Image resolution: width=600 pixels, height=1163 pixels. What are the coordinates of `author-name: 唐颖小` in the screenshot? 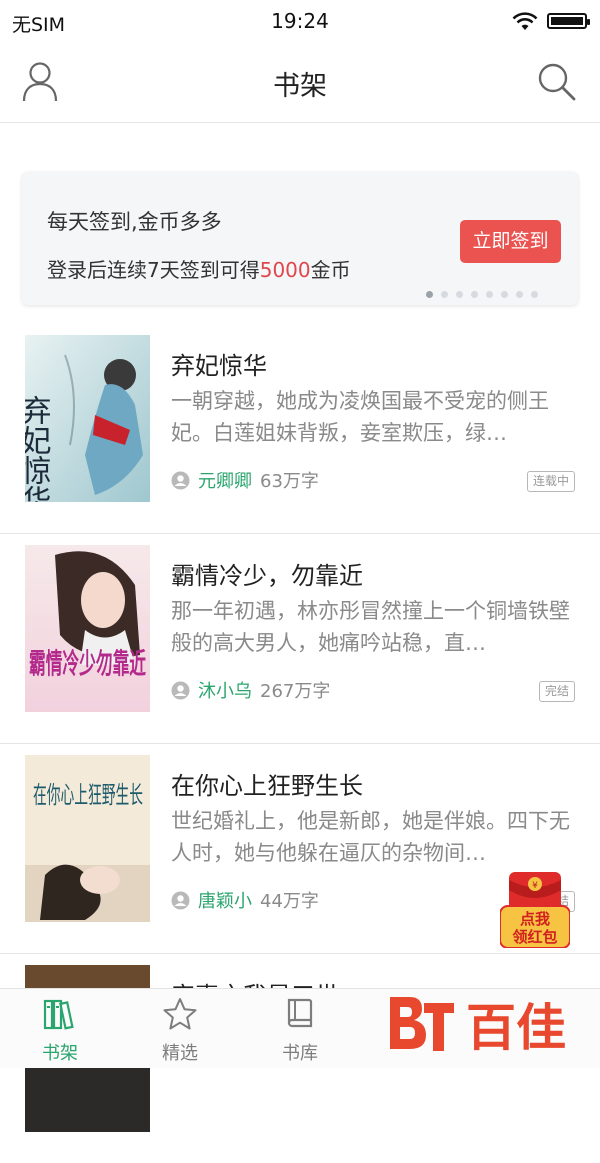 It's located at (225, 901).